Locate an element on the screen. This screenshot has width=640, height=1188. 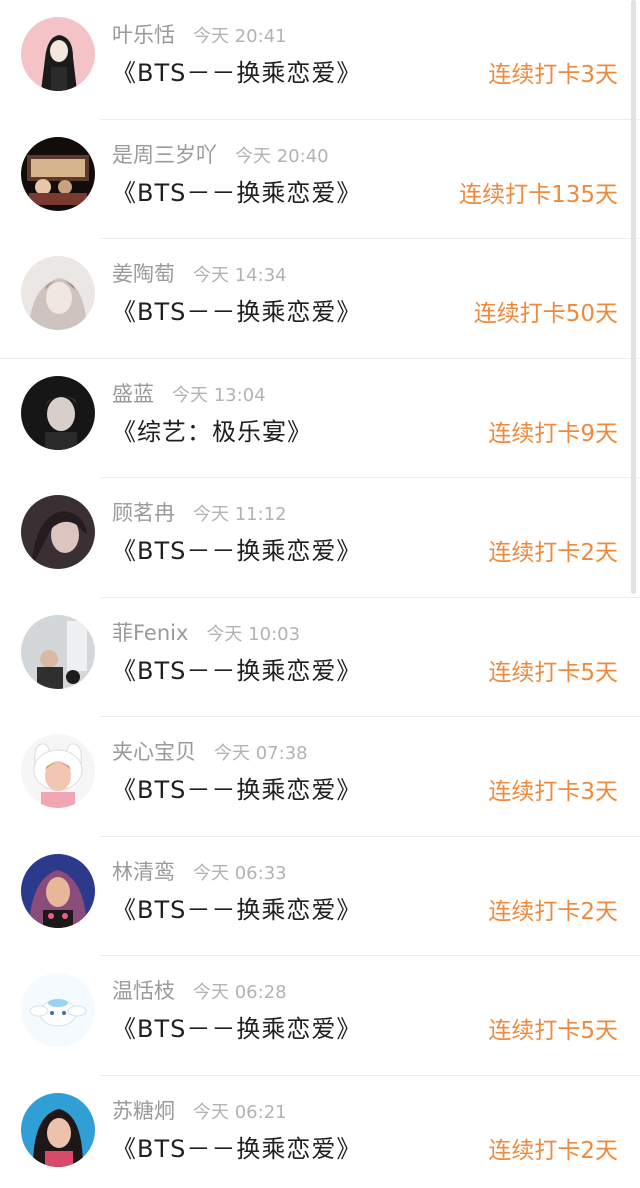
streak-label: 连续打卡135天 is located at coordinates (538, 194).